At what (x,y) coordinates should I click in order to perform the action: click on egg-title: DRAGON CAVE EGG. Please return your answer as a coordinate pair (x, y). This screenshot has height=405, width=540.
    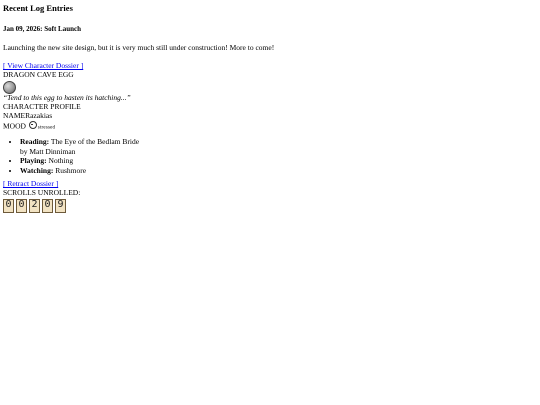
    Looking at the image, I should click on (38, 75).